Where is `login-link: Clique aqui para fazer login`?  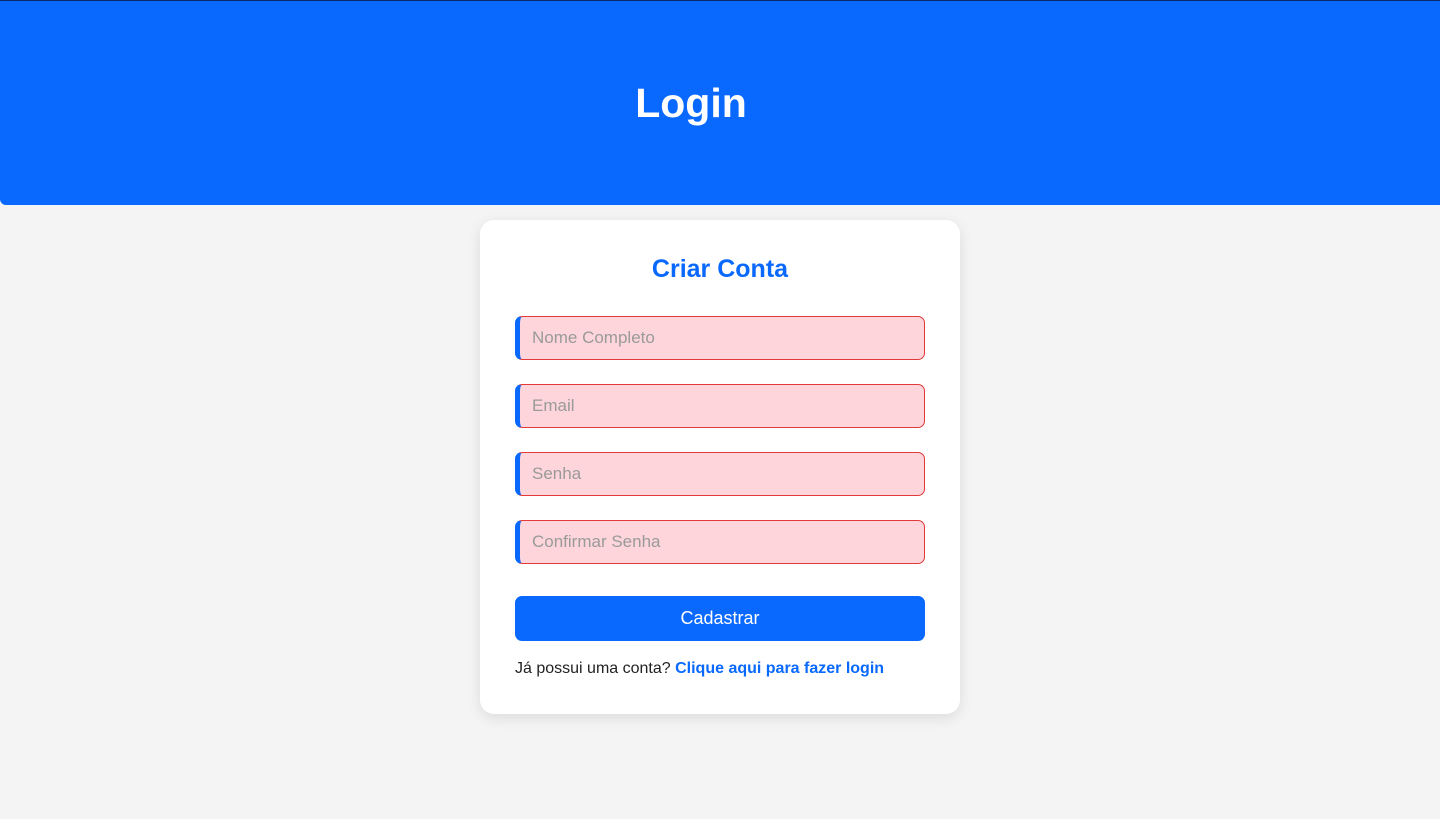
login-link: Clique aqui para fazer login is located at coordinates (779, 668).